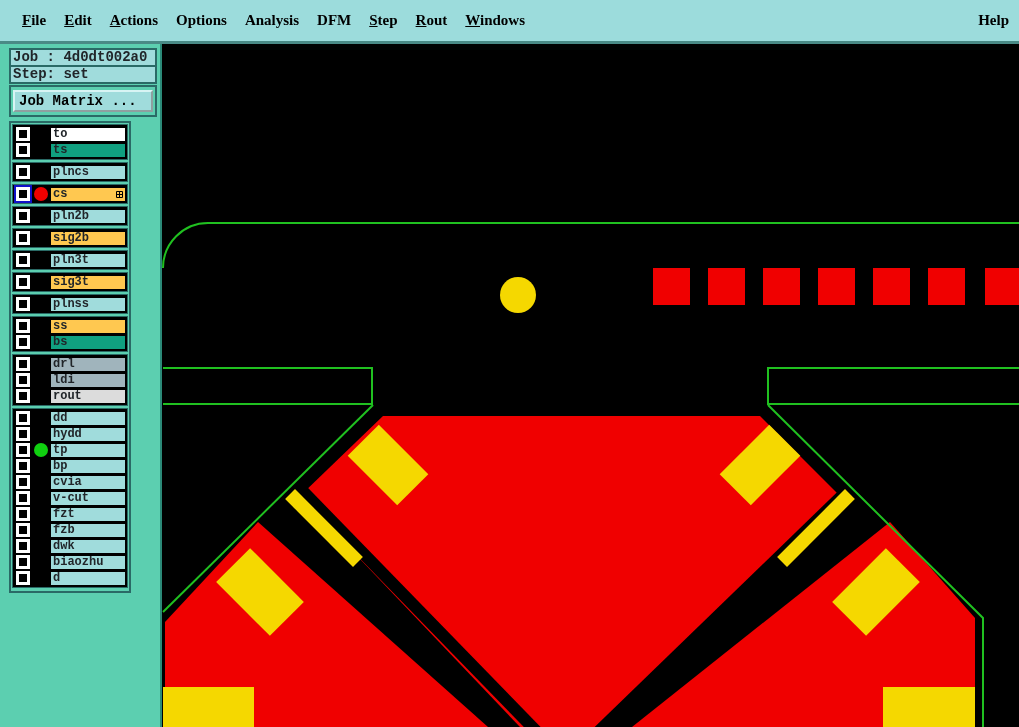  I want to click on menu-item: Rout, so click(431, 20).